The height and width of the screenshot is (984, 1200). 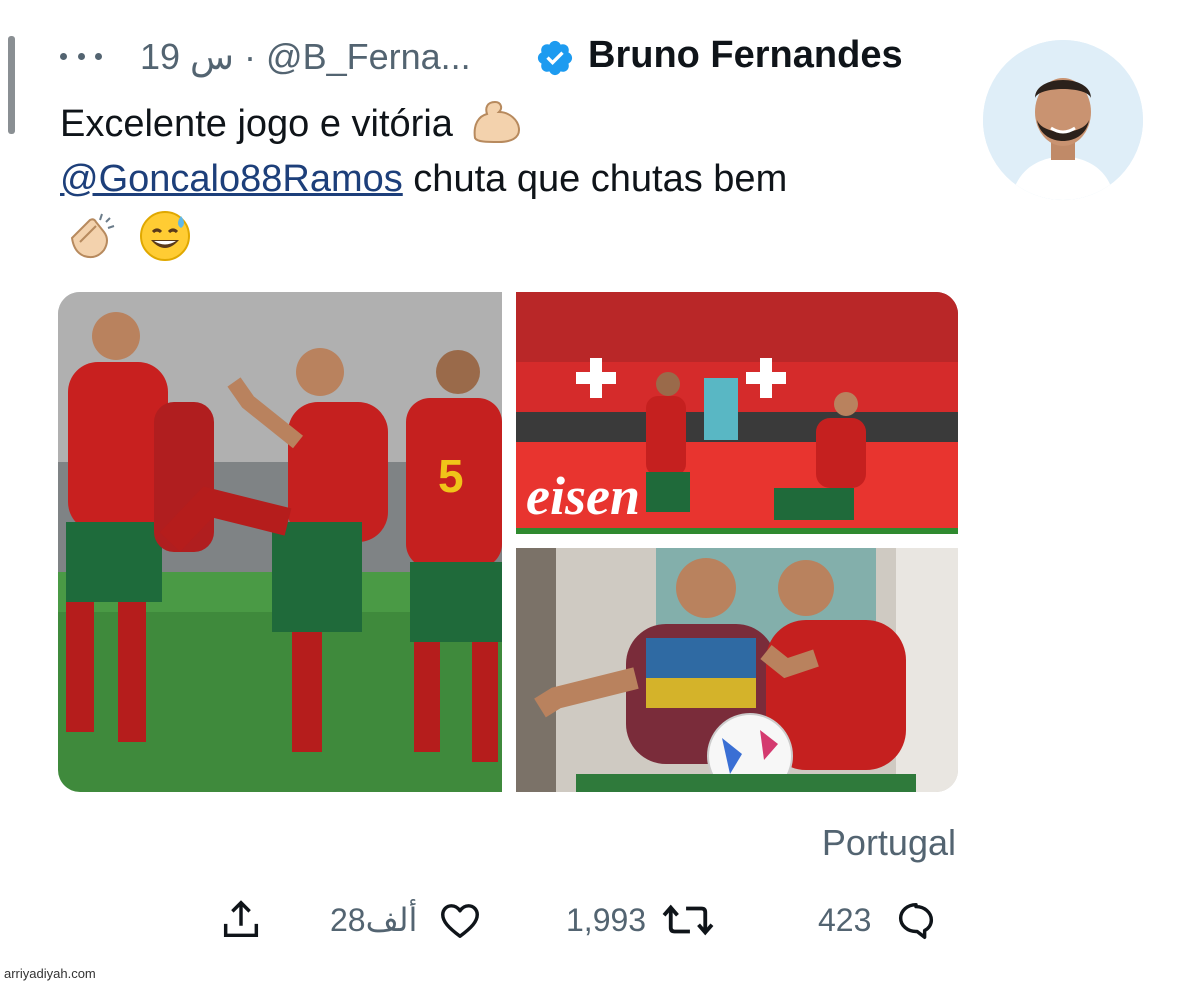 What do you see at coordinates (583, 496) in the screenshot?
I see `svg-text: eisen` at bounding box center [583, 496].